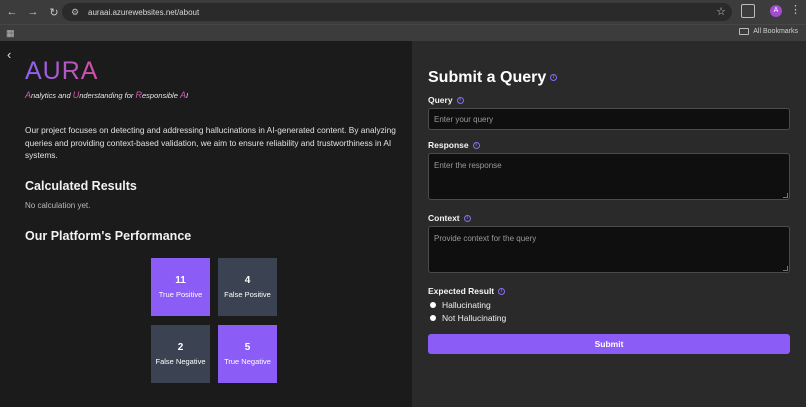  Describe the element at coordinates (403, 32) in the screenshot. I see `bookmarks-bar: ▦ All Bookmarks` at that location.